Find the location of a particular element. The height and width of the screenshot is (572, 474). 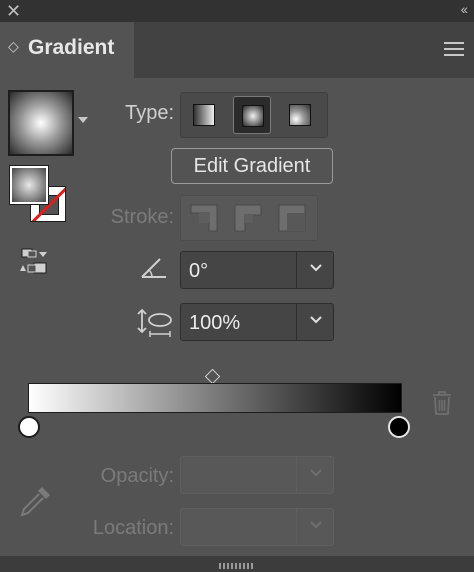

stroke-along-icon is located at coordinates (248, 218).